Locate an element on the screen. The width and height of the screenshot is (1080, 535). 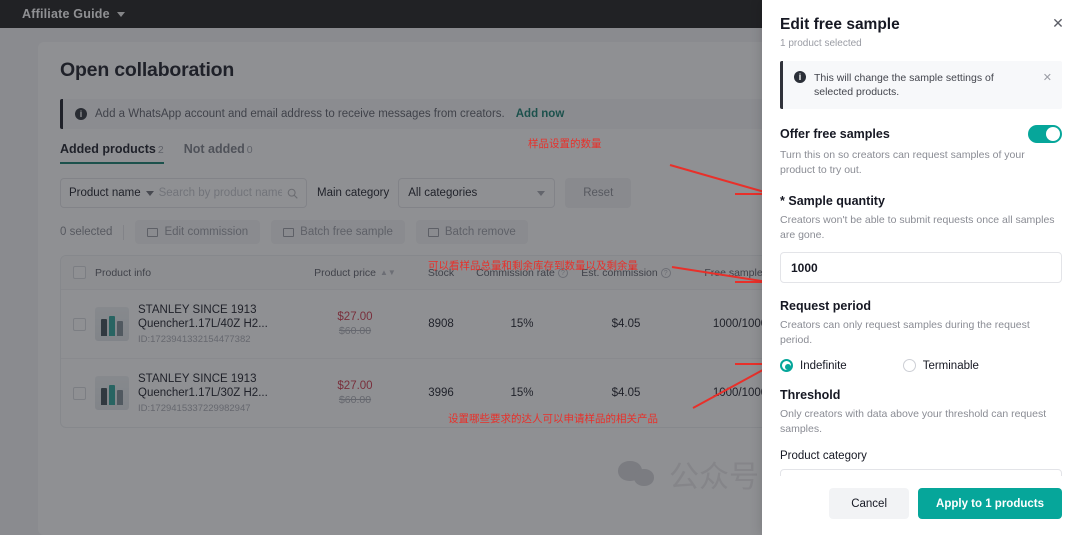
radio-indefinite: Indefinite is located at coordinates (813, 365).